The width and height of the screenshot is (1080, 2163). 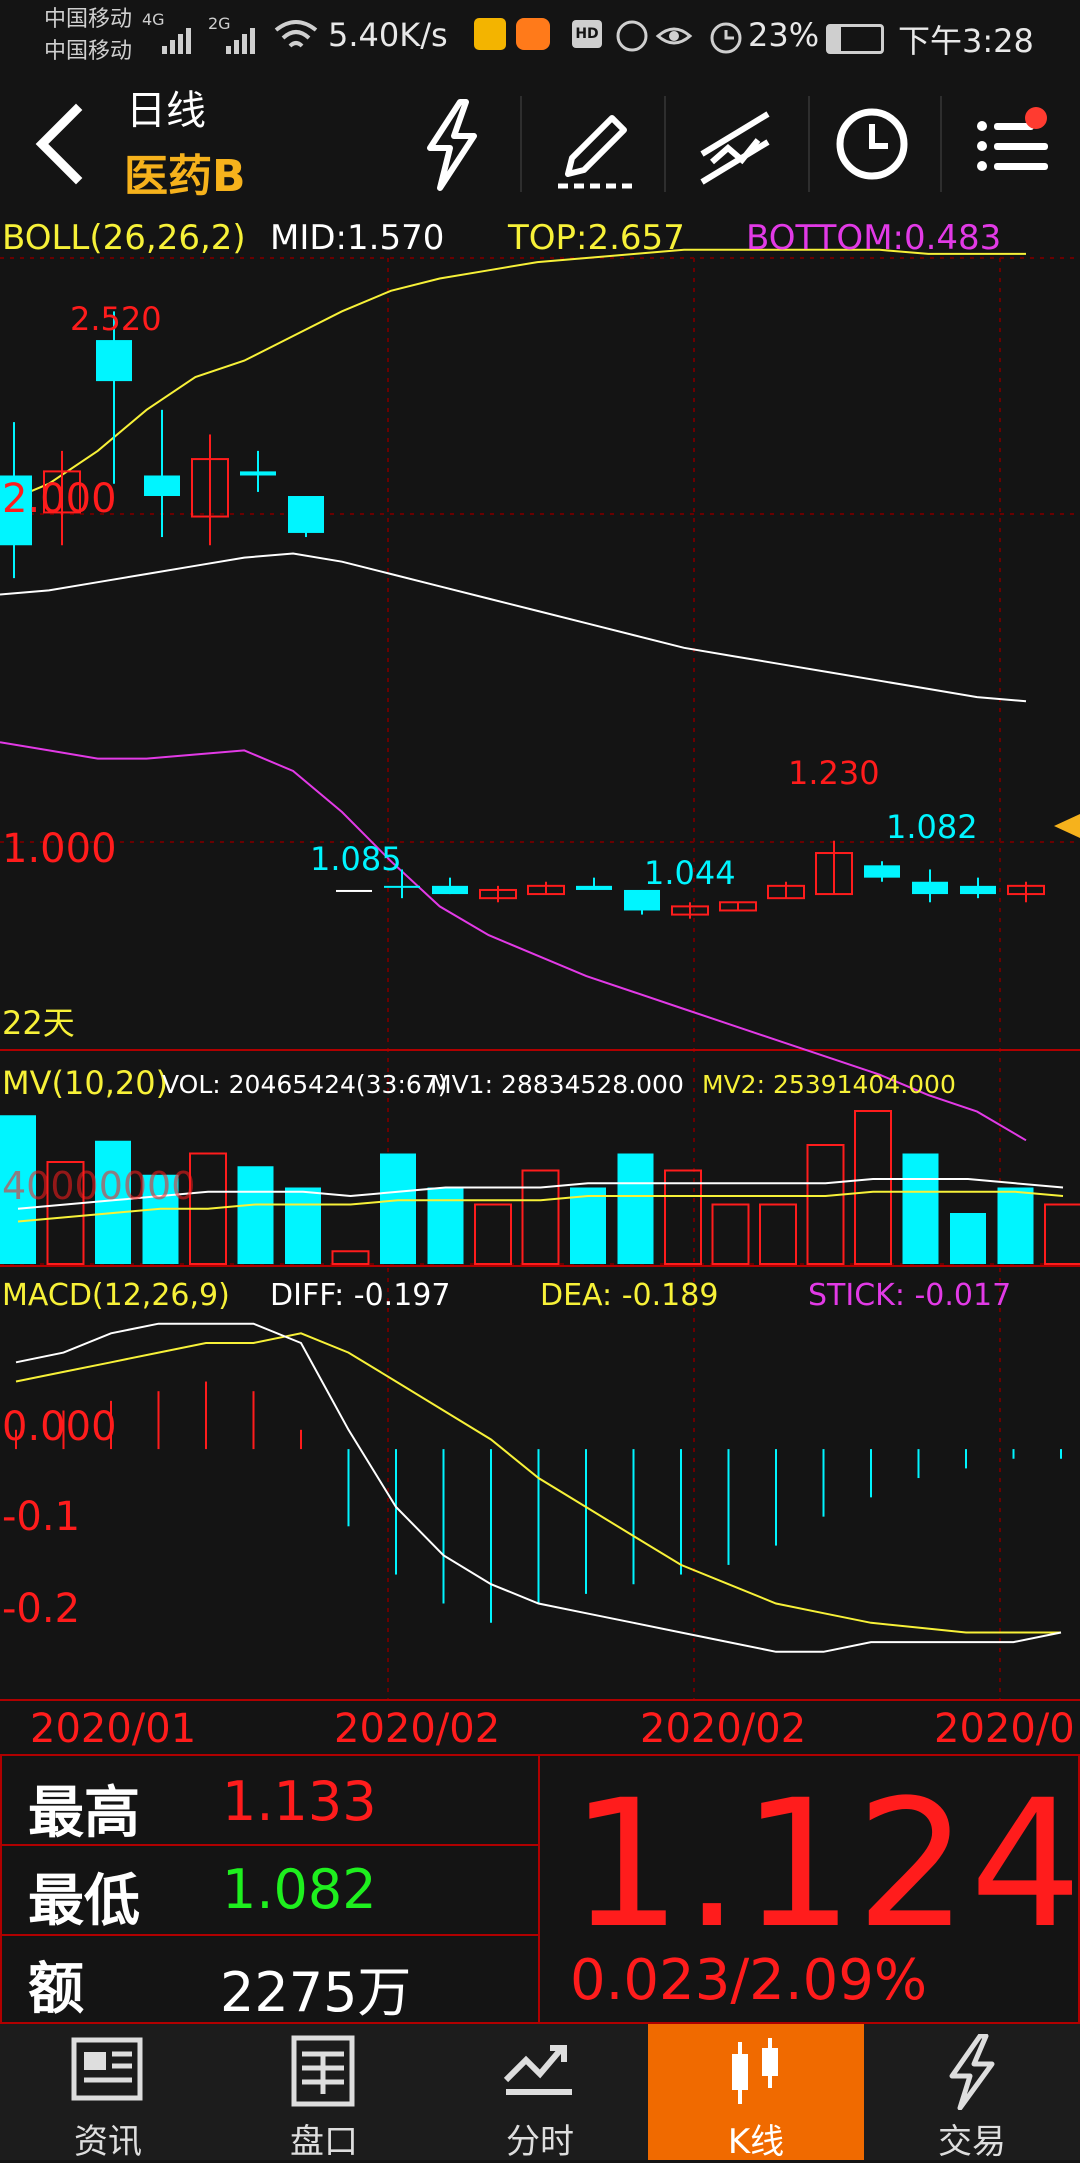 What do you see at coordinates (208, 41) in the screenshot?
I see `signal-icon` at bounding box center [208, 41].